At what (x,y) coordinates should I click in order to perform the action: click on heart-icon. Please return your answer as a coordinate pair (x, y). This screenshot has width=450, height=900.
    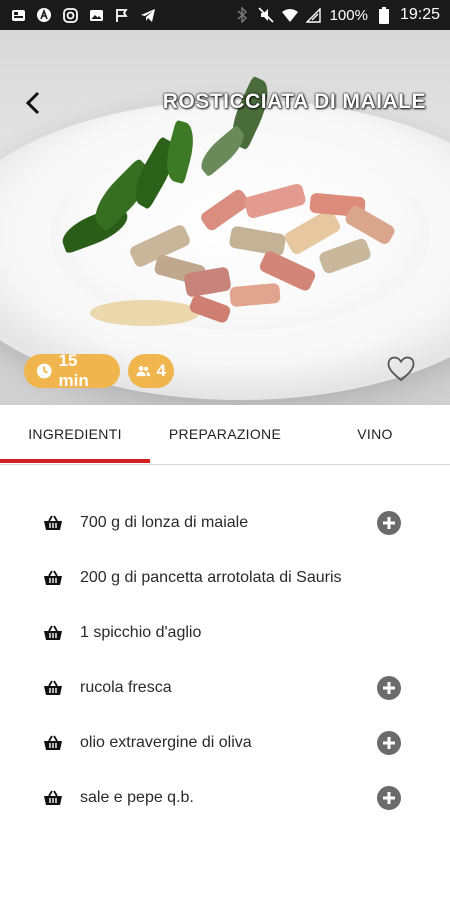
    Looking at the image, I should click on (401, 369).